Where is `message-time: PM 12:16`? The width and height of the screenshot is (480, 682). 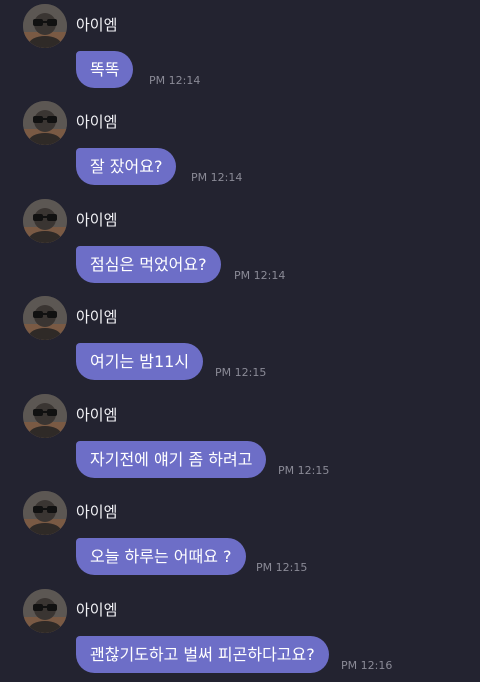
message-time: PM 12:16 is located at coordinates (367, 665).